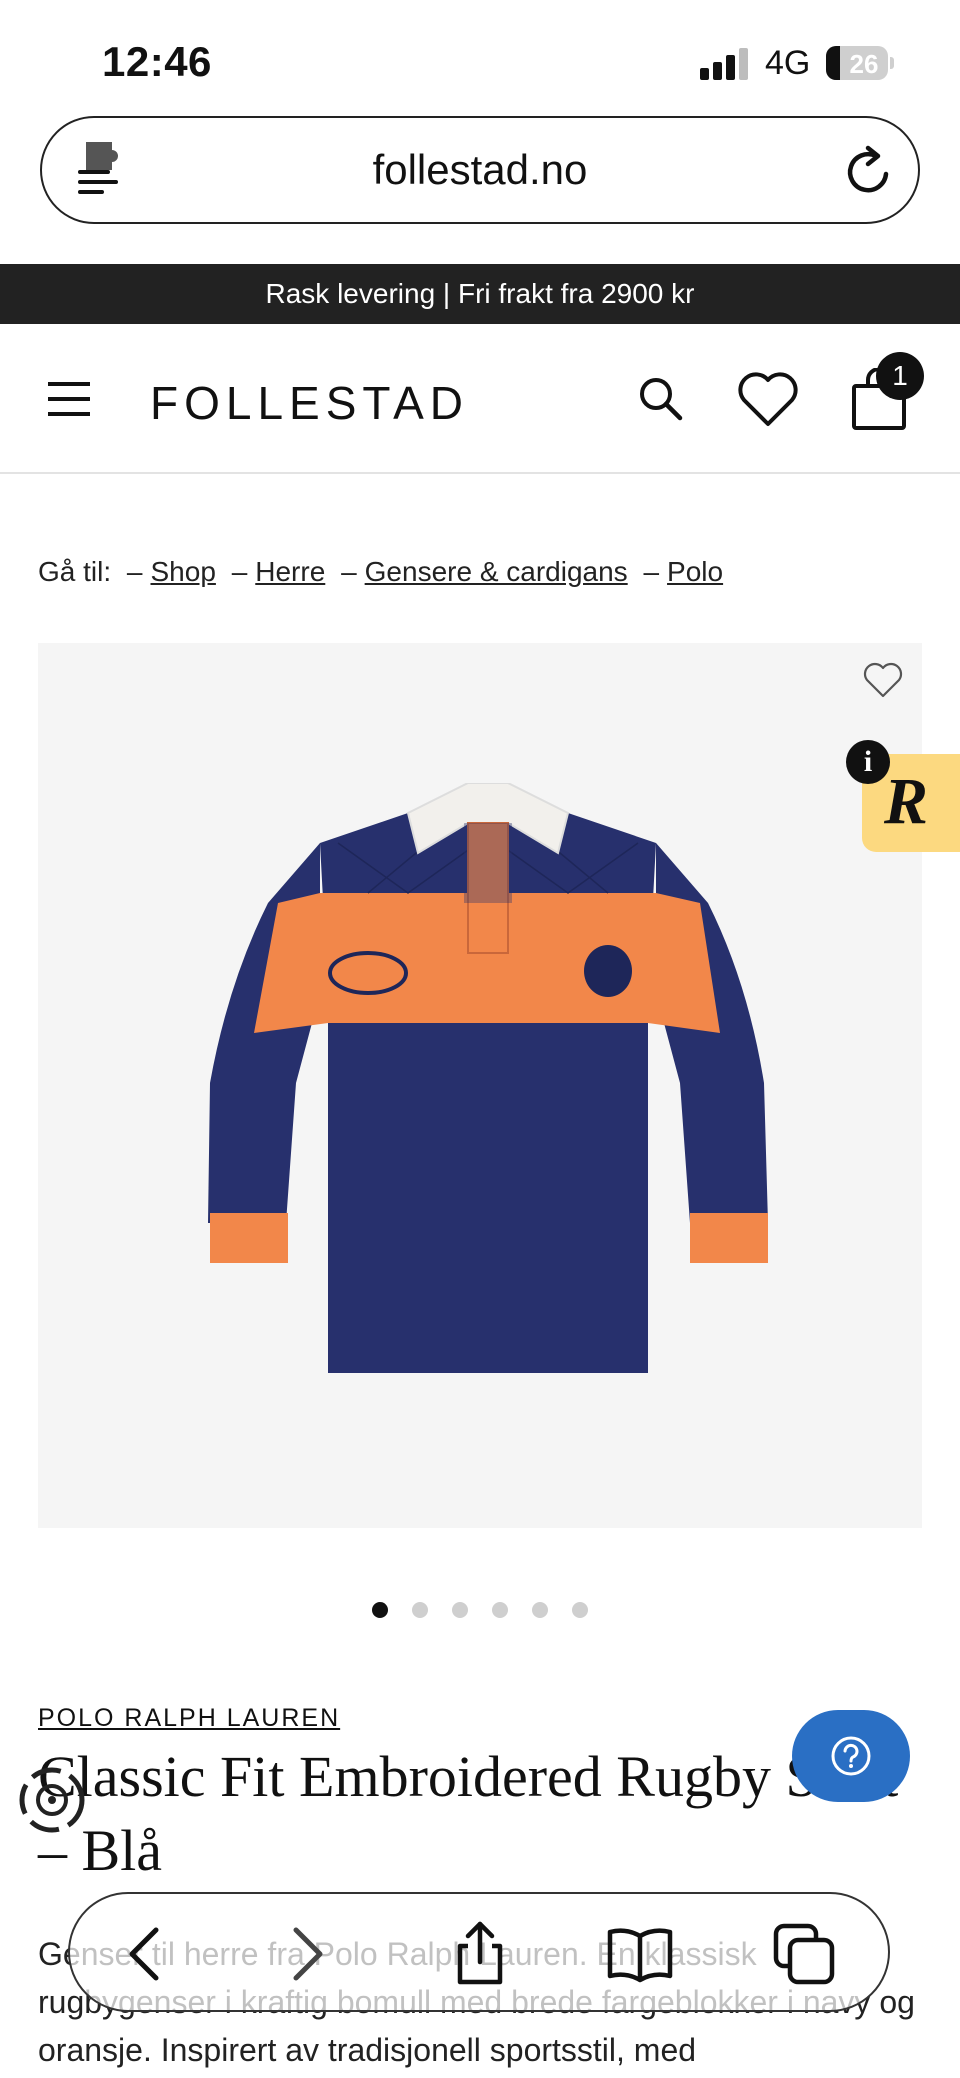 This screenshot has height=2078, width=960. I want to click on info-icon: i, so click(868, 762).